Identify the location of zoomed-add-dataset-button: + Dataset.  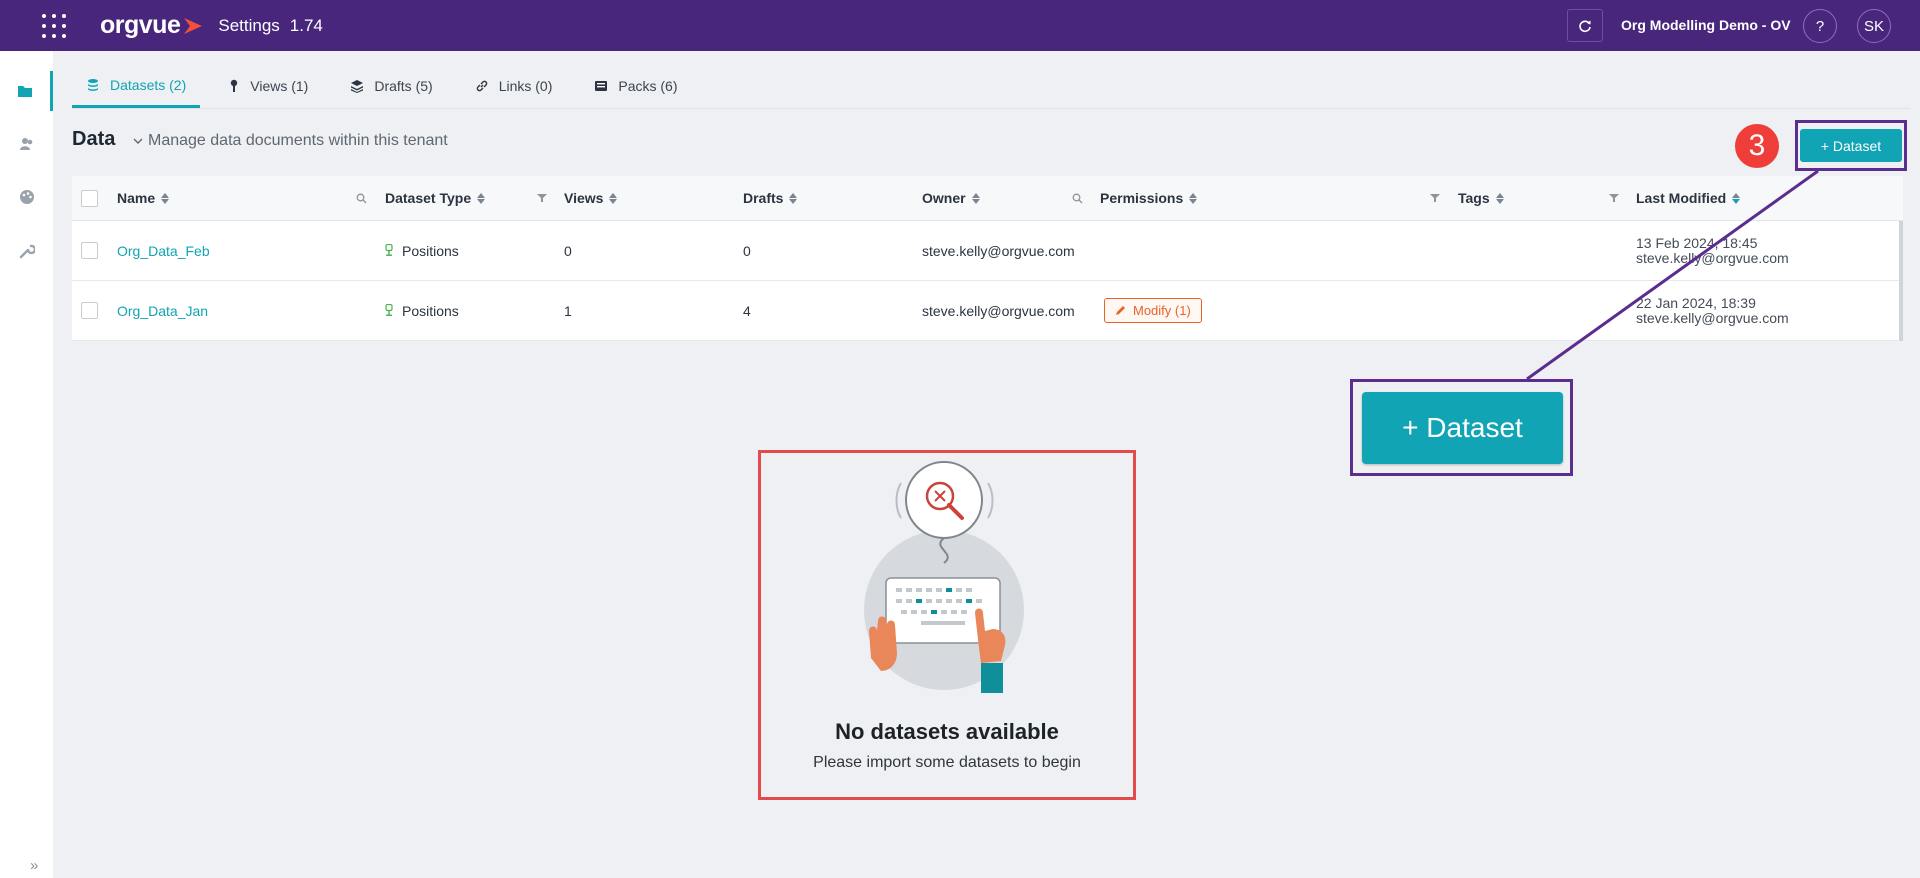
(1462, 428).